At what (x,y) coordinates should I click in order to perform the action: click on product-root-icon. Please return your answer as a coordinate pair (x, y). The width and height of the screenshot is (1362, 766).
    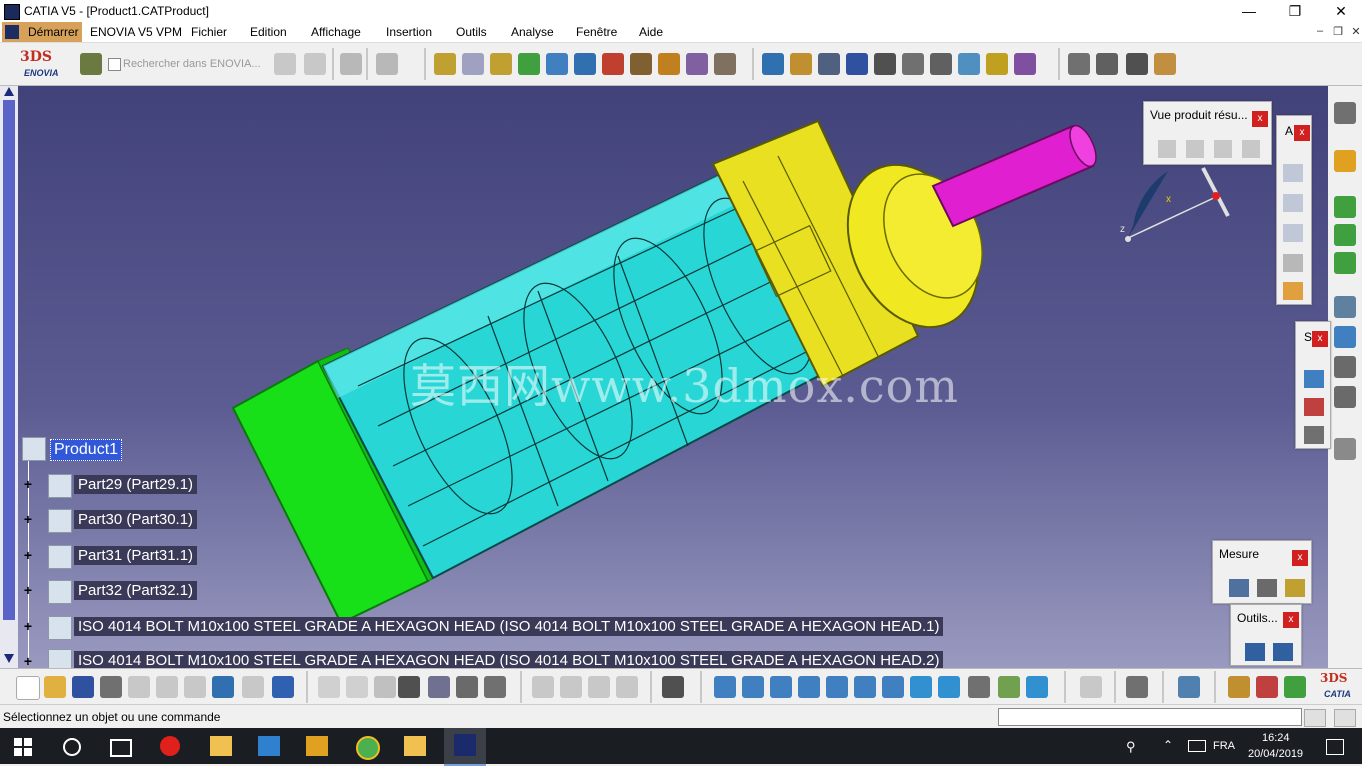
    Looking at the image, I should click on (34, 449).